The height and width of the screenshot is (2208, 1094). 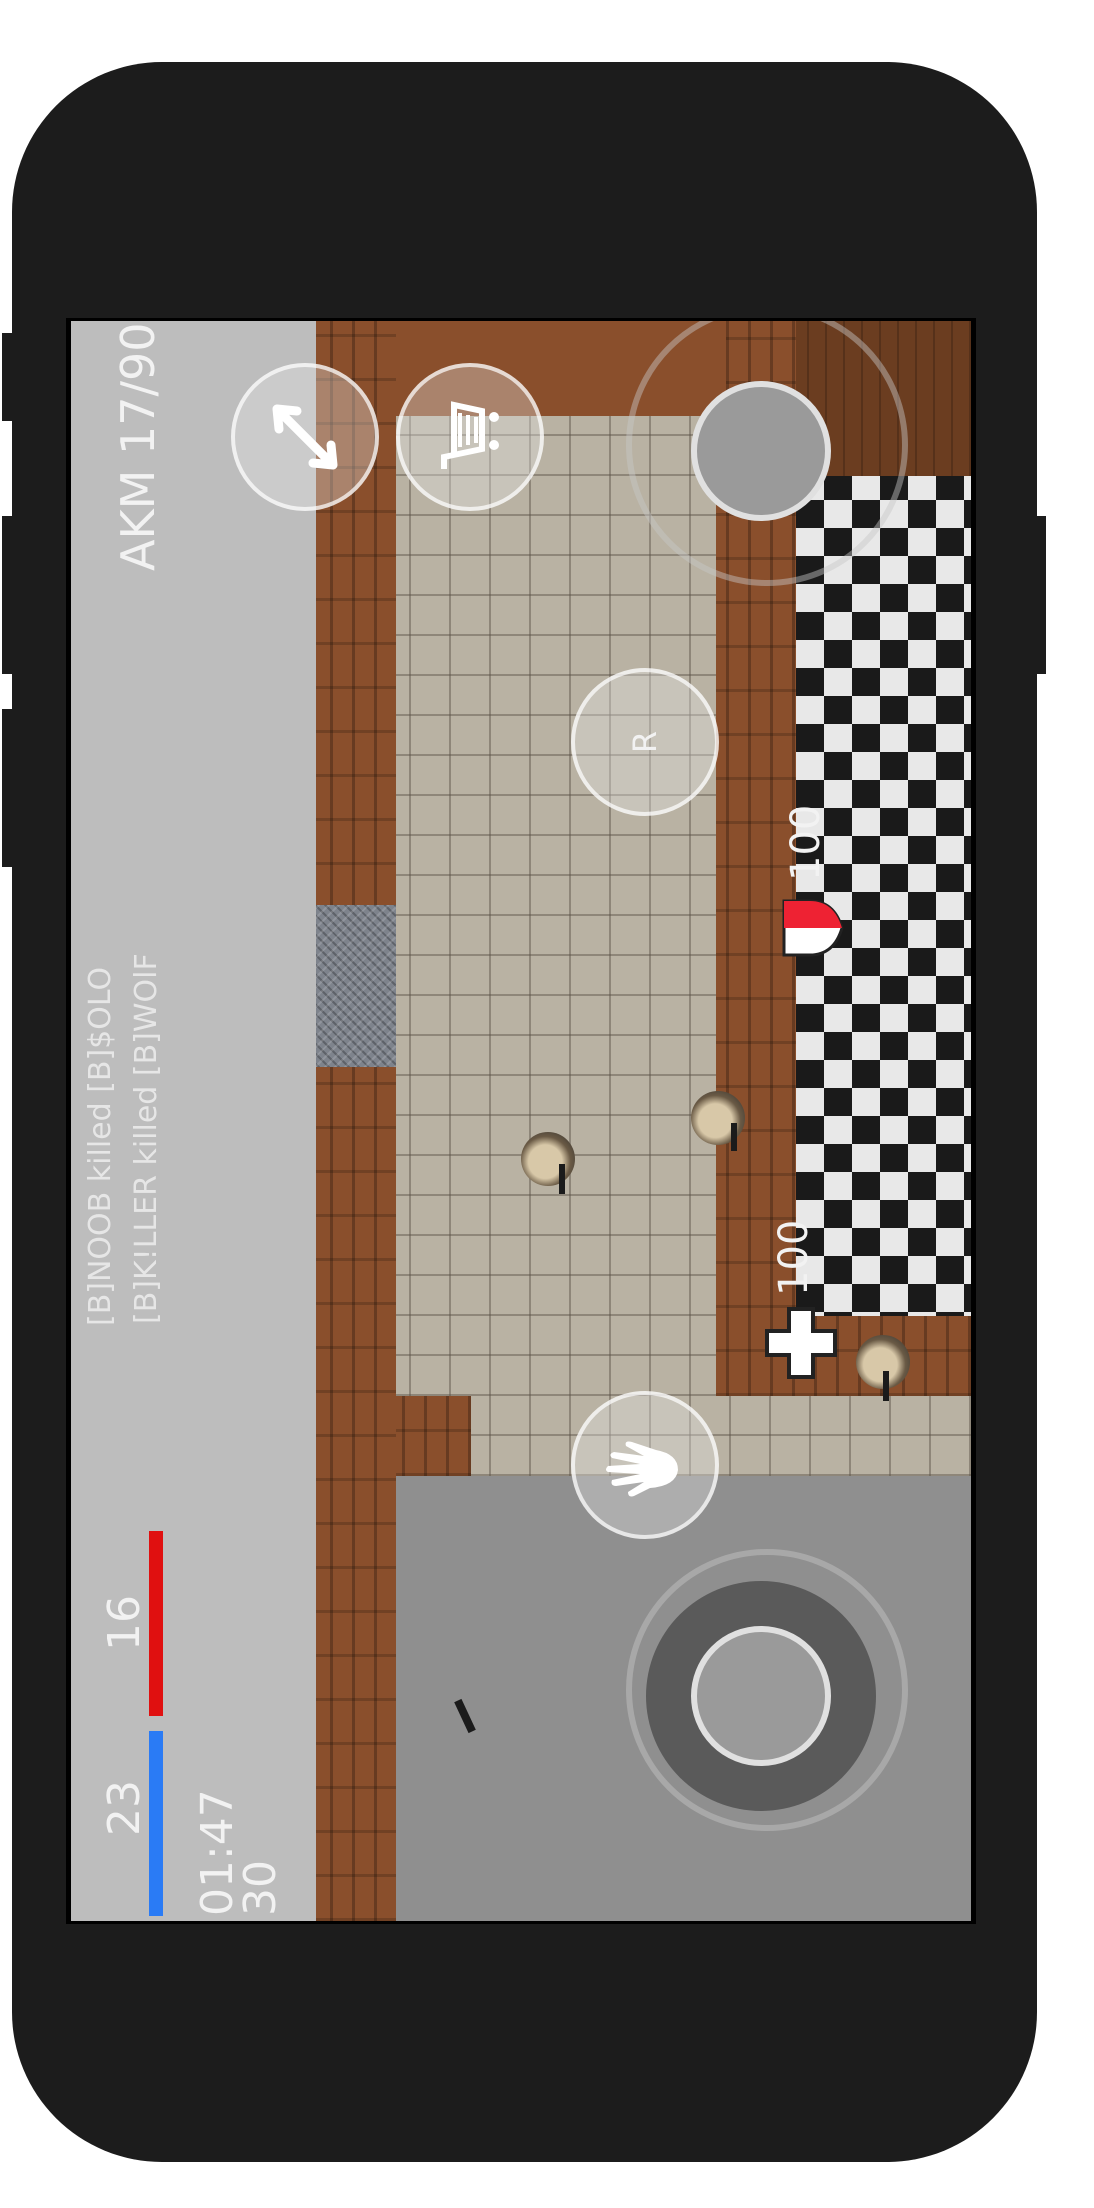 I want to click on shopping-cart-icon, so click(x=470, y=435).